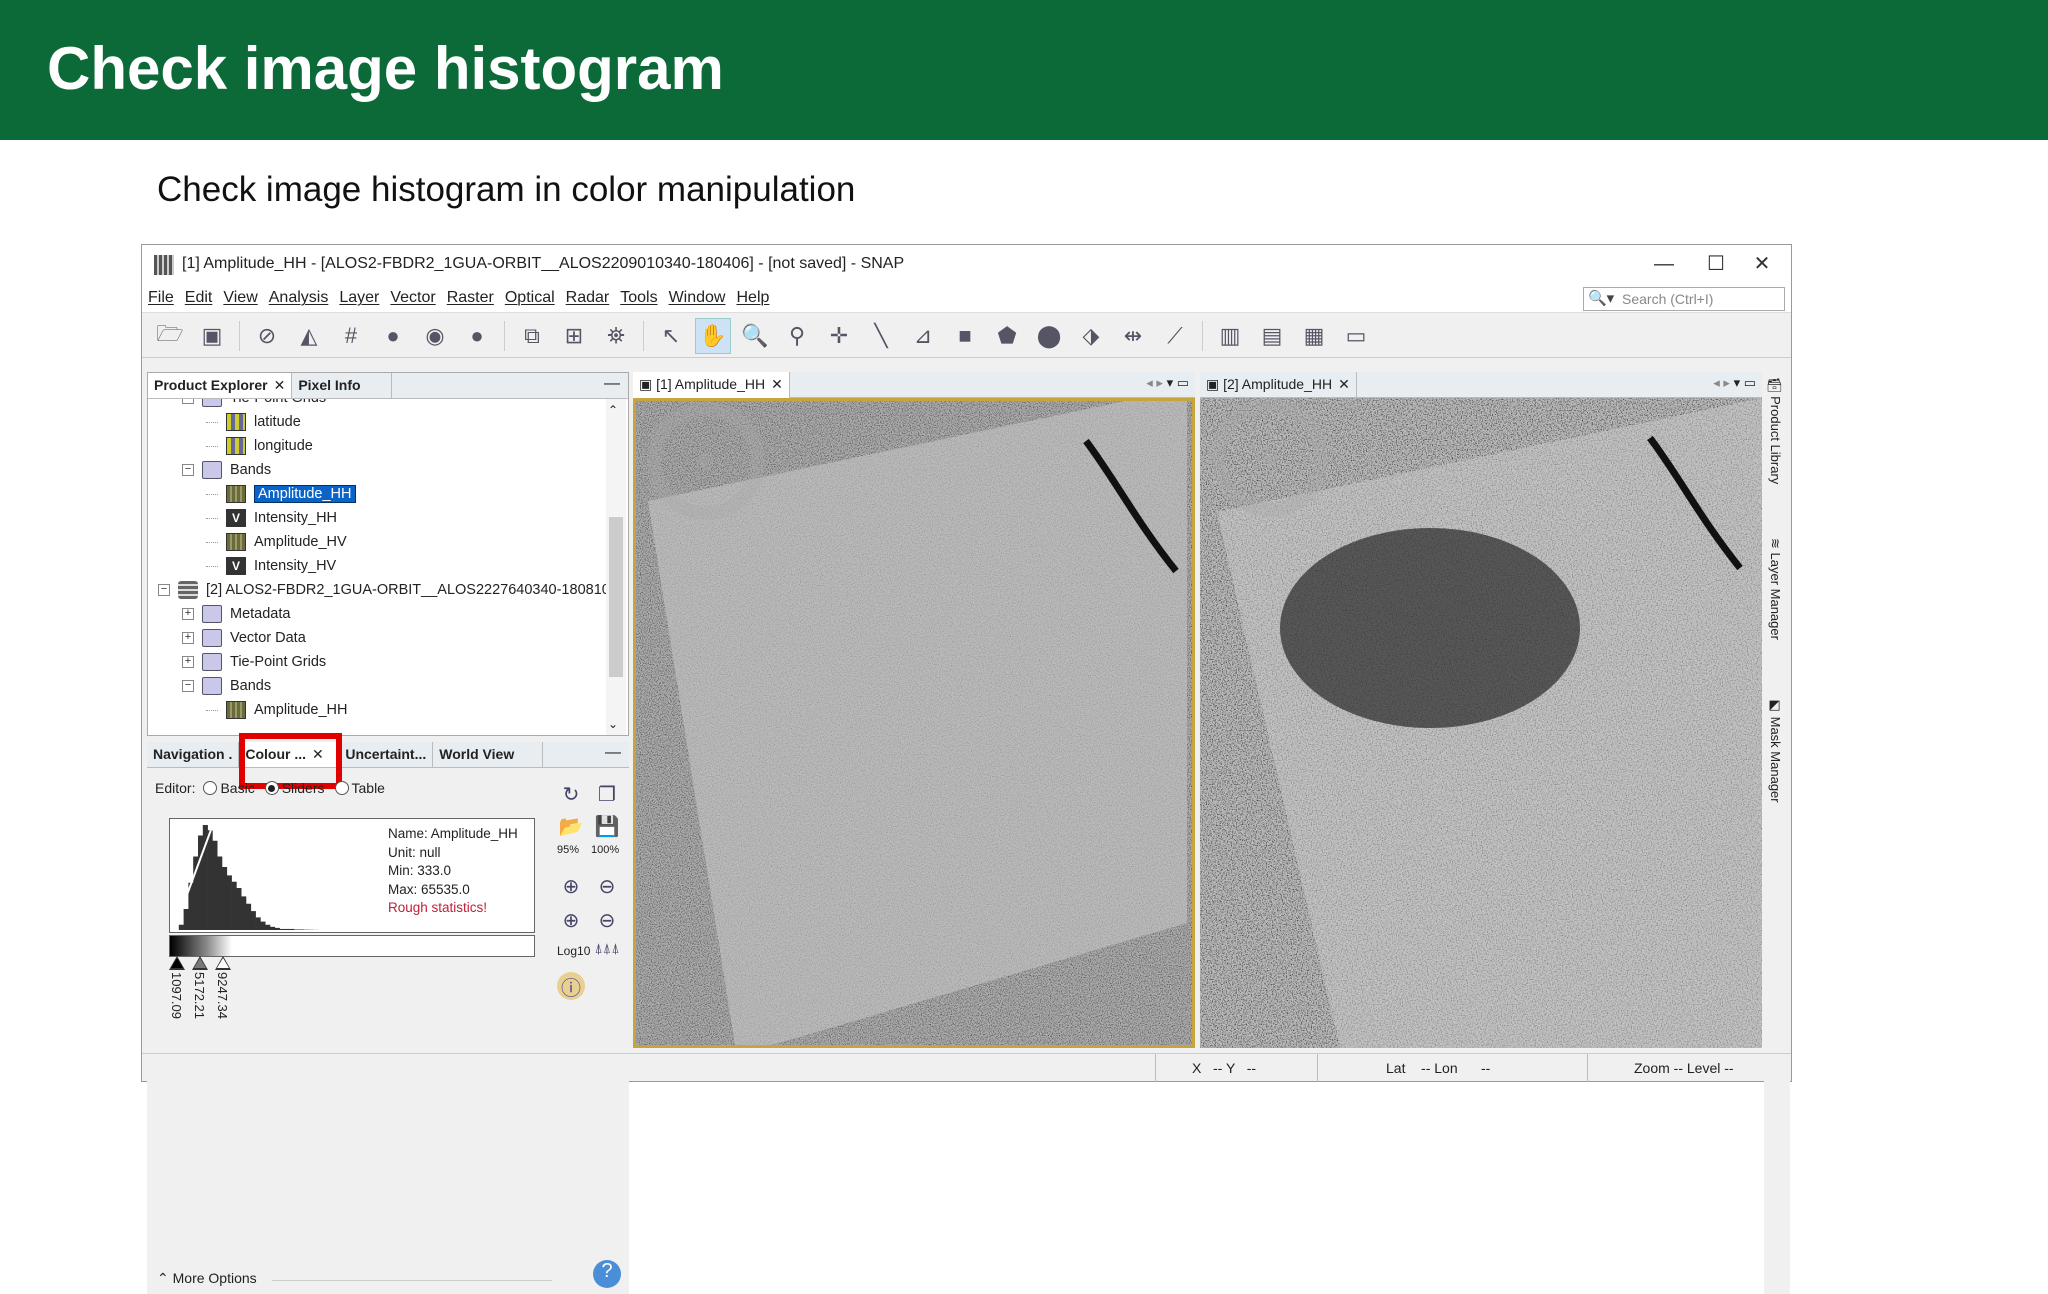 The height and width of the screenshot is (1294, 2048). I want to click on graticule-overlay-icon: #, so click(351, 336).